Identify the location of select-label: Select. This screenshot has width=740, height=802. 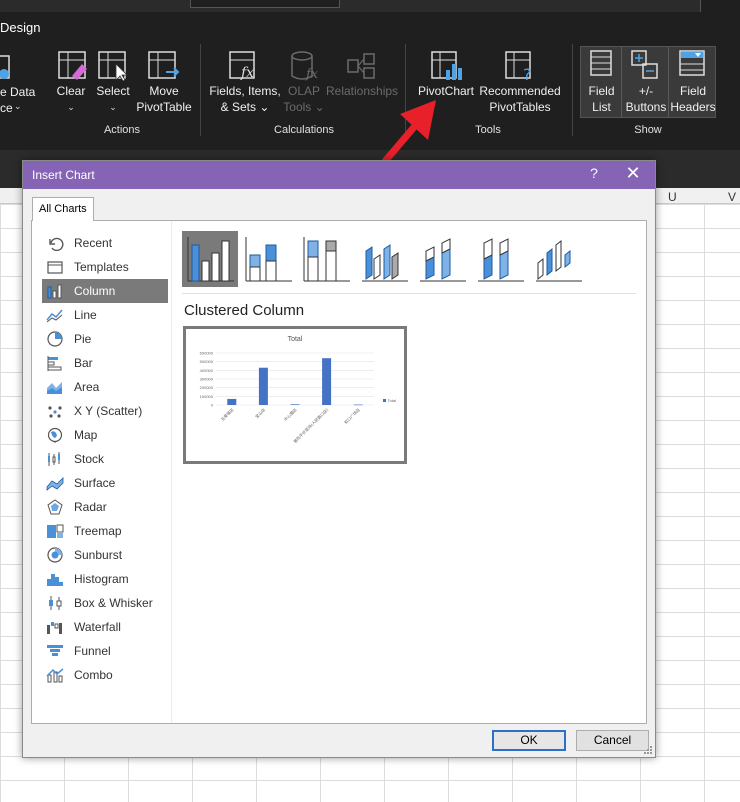
(113, 91).